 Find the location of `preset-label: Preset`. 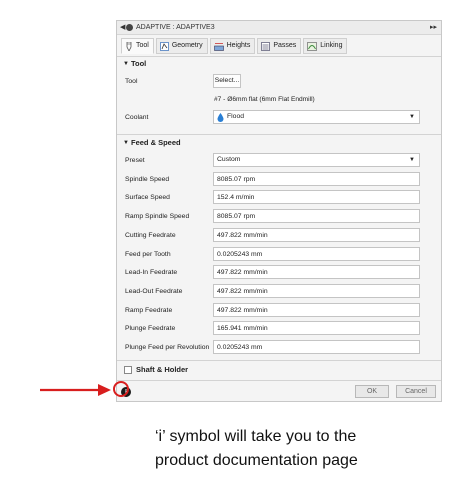

preset-label: Preset is located at coordinates (135, 160).